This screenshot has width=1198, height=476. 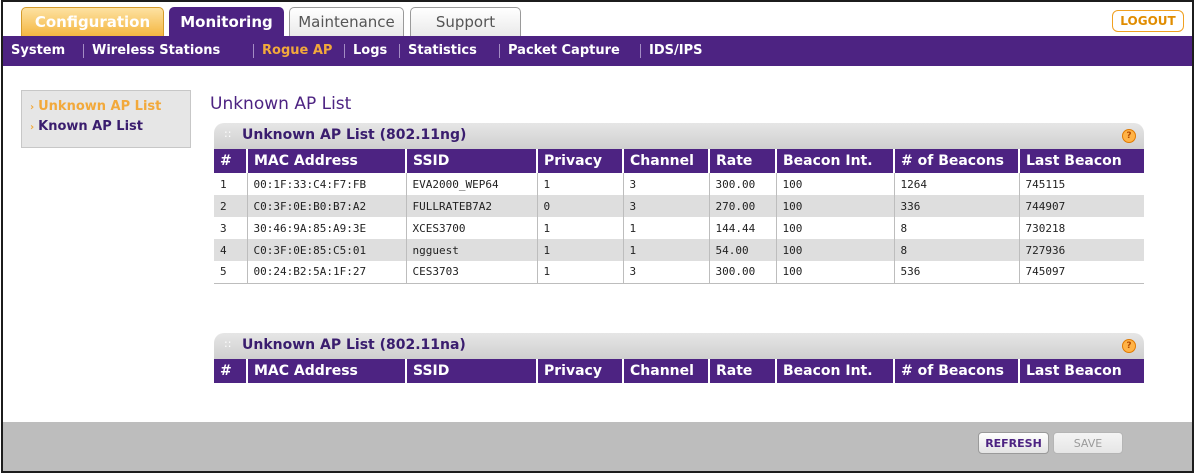 I want to click on tab-support: Support, so click(x=465, y=22).